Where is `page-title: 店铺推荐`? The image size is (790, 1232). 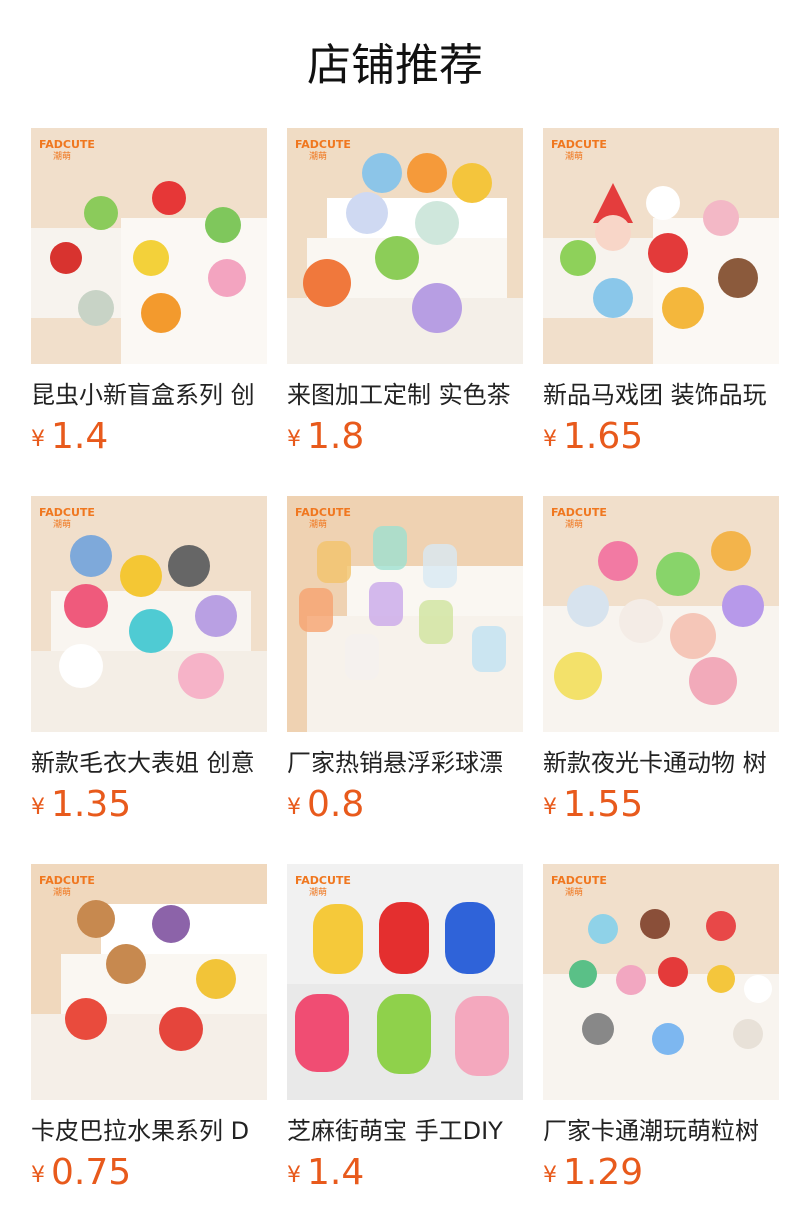 page-title: 店铺推荐 is located at coordinates (395, 65).